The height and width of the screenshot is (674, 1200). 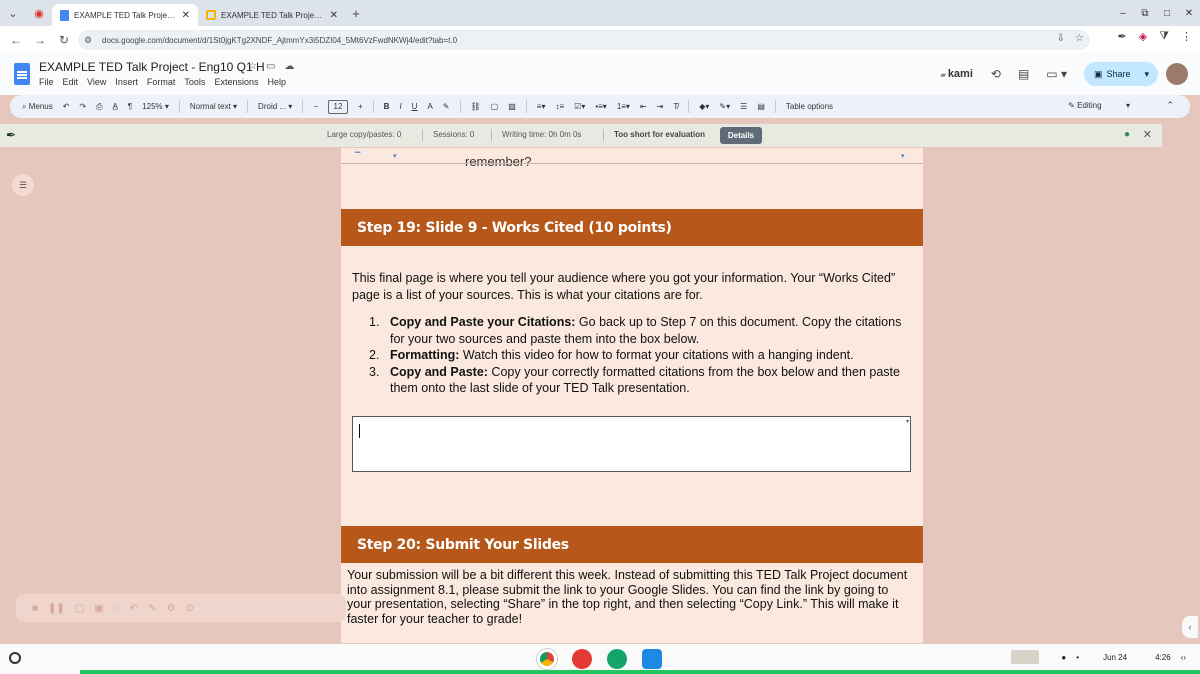 What do you see at coordinates (652, 659) in the screenshot?
I see `files-icon` at bounding box center [652, 659].